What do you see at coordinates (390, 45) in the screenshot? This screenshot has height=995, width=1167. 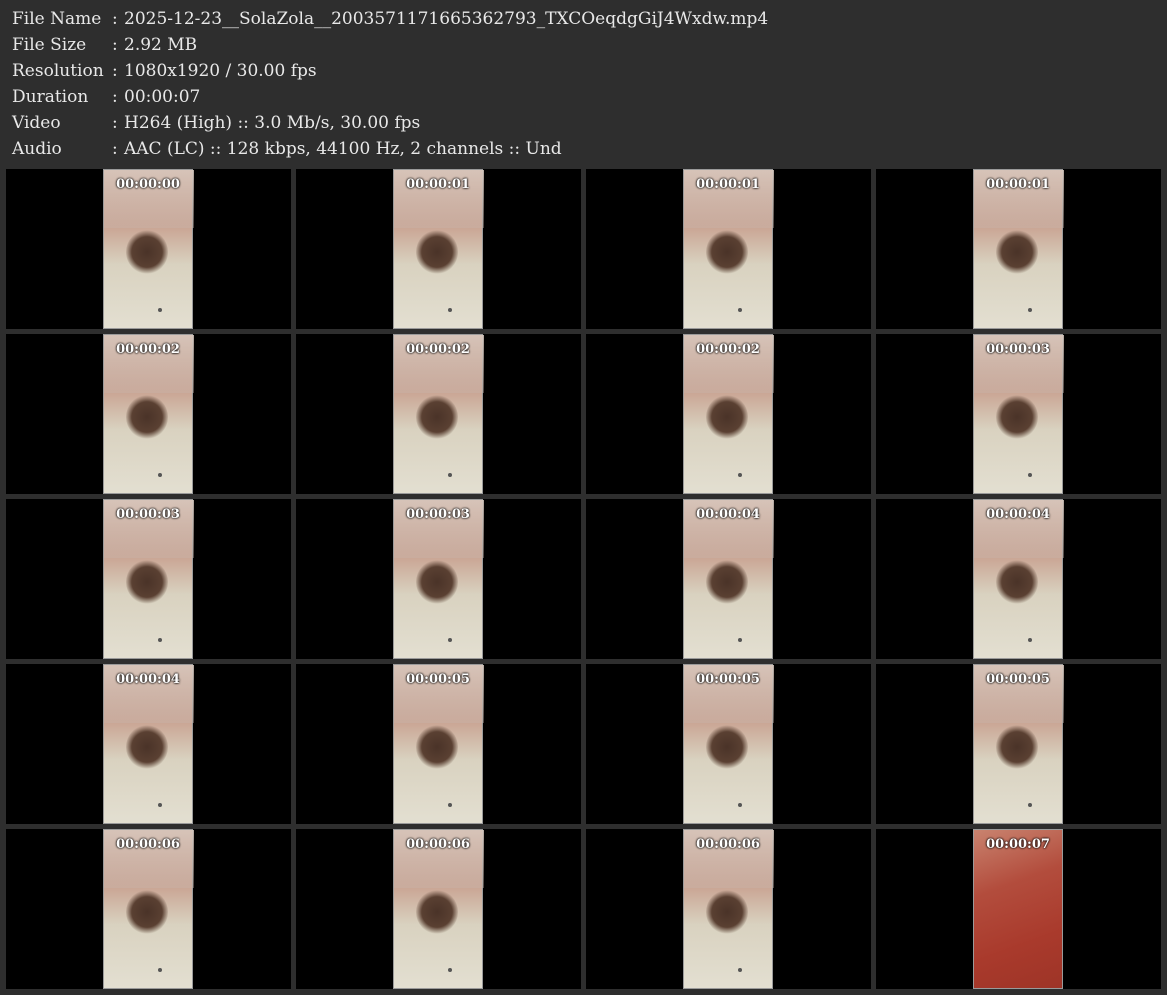 I see `file-size-row: File Size : 2.92 MB` at bounding box center [390, 45].